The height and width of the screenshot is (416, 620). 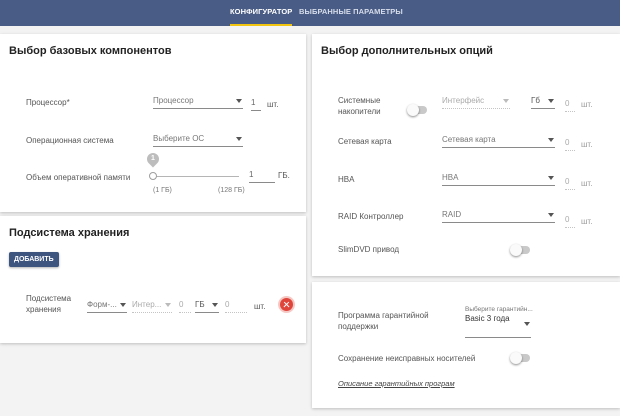 I want to click on nic-select-value: Сетевая карта, so click(x=469, y=139).